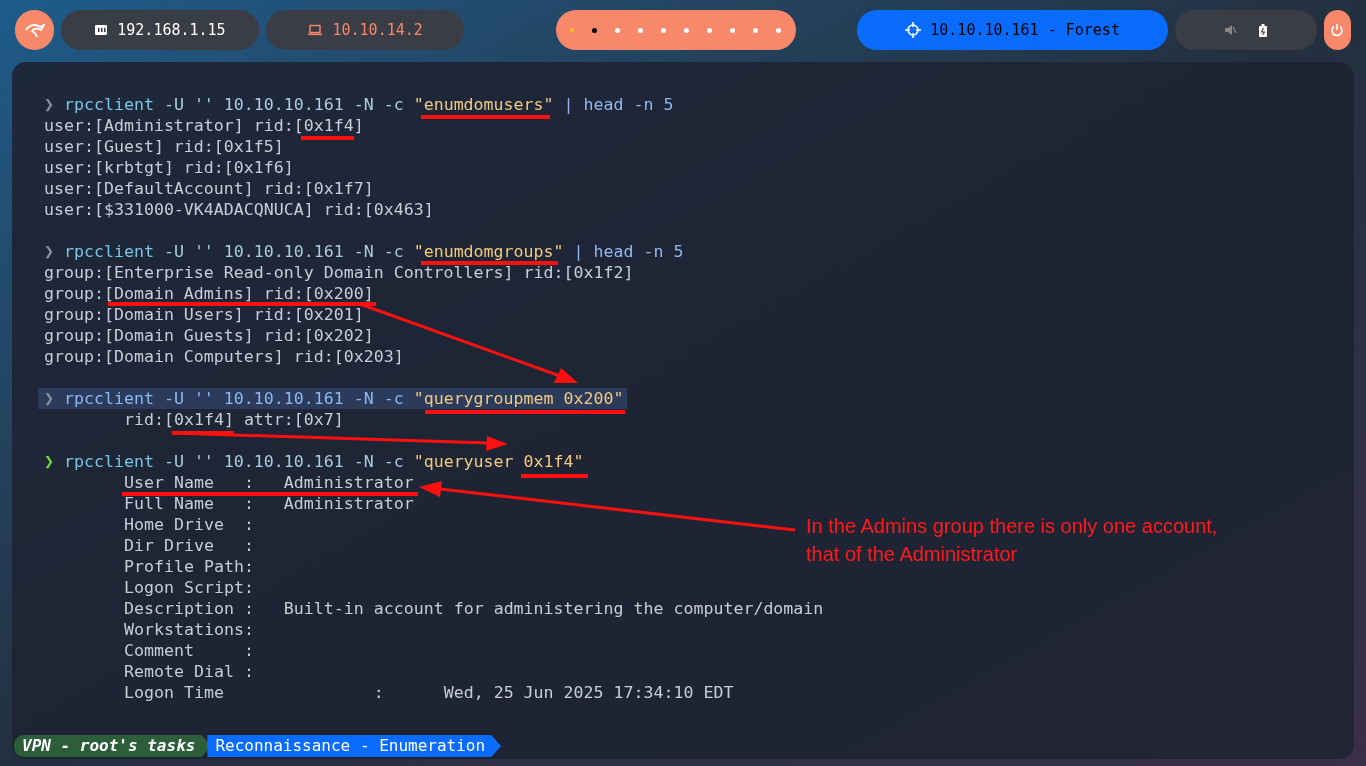  Describe the element at coordinates (1337, 30) in the screenshot. I see `power-icon` at that location.